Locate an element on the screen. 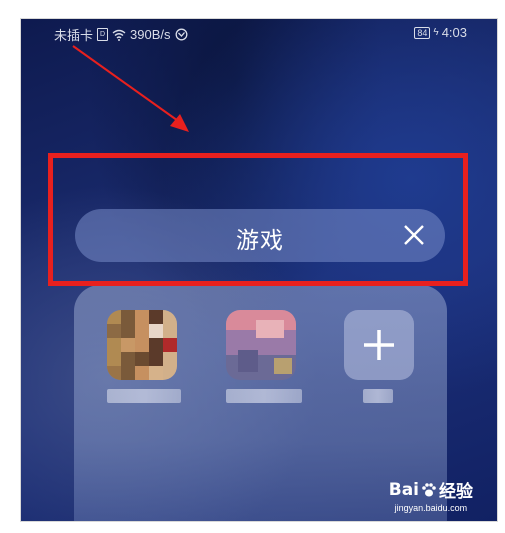 The image size is (505, 533). status-bar: 未插卡 D 390B/s 84 ϟ 4:03 is located at coordinates (259, 34).